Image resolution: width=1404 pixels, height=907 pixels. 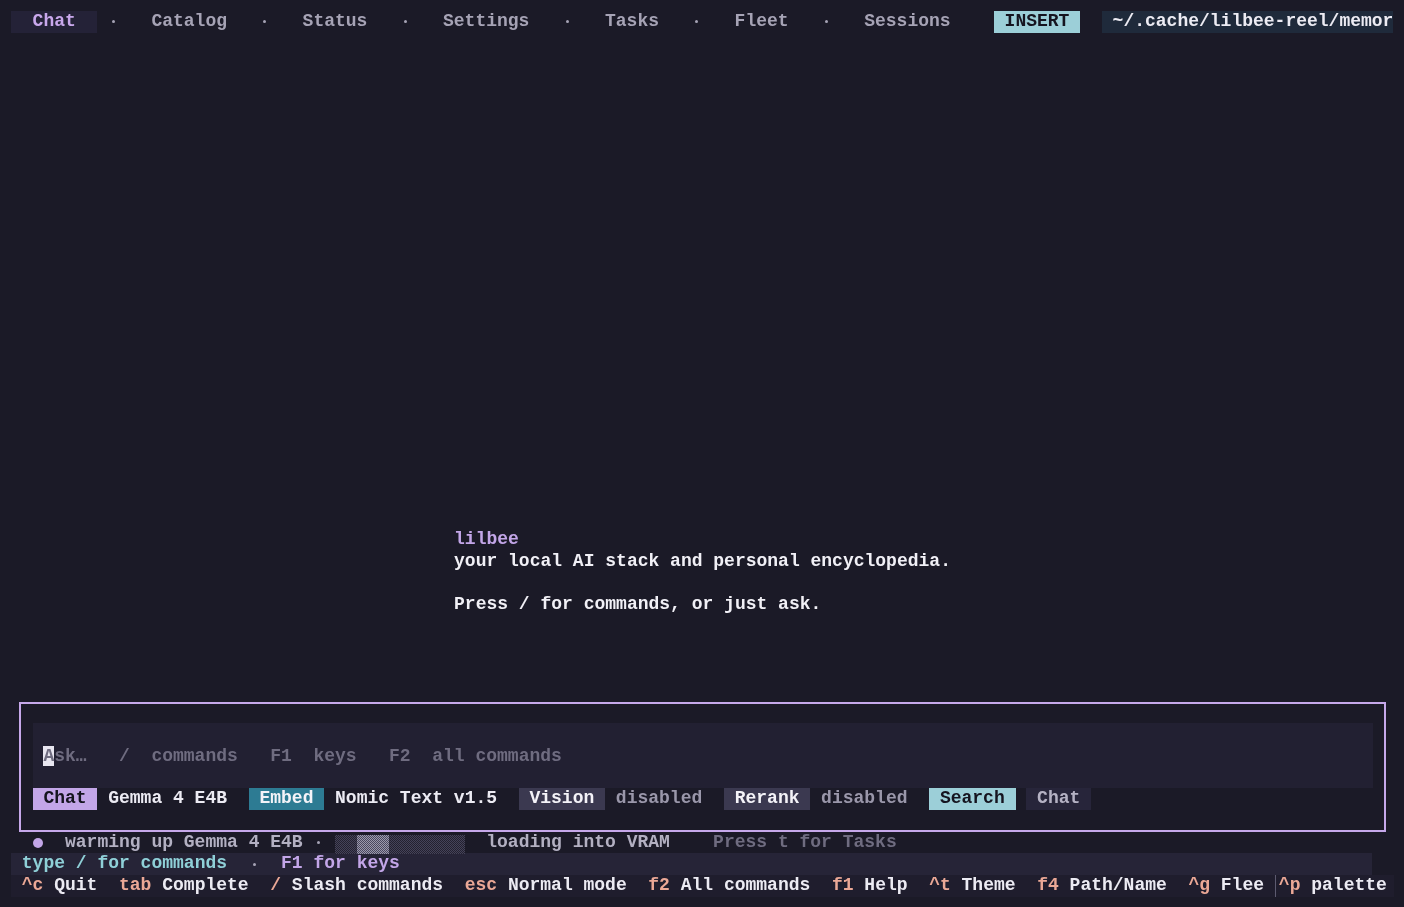 What do you see at coordinates (729, 886) in the screenshot?
I see `key-binding: f2 All commands` at bounding box center [729, 886].